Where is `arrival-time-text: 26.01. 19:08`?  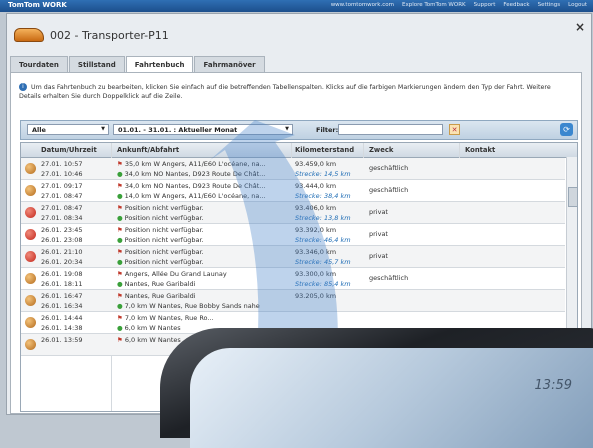
arrival-time-text: 26.01. 19:08 is located at coordinates (62, 274).